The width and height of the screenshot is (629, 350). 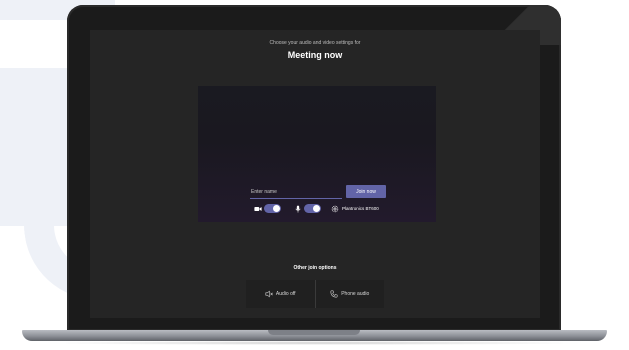 I want to click on phone-icon, so click(x=334, y=294).